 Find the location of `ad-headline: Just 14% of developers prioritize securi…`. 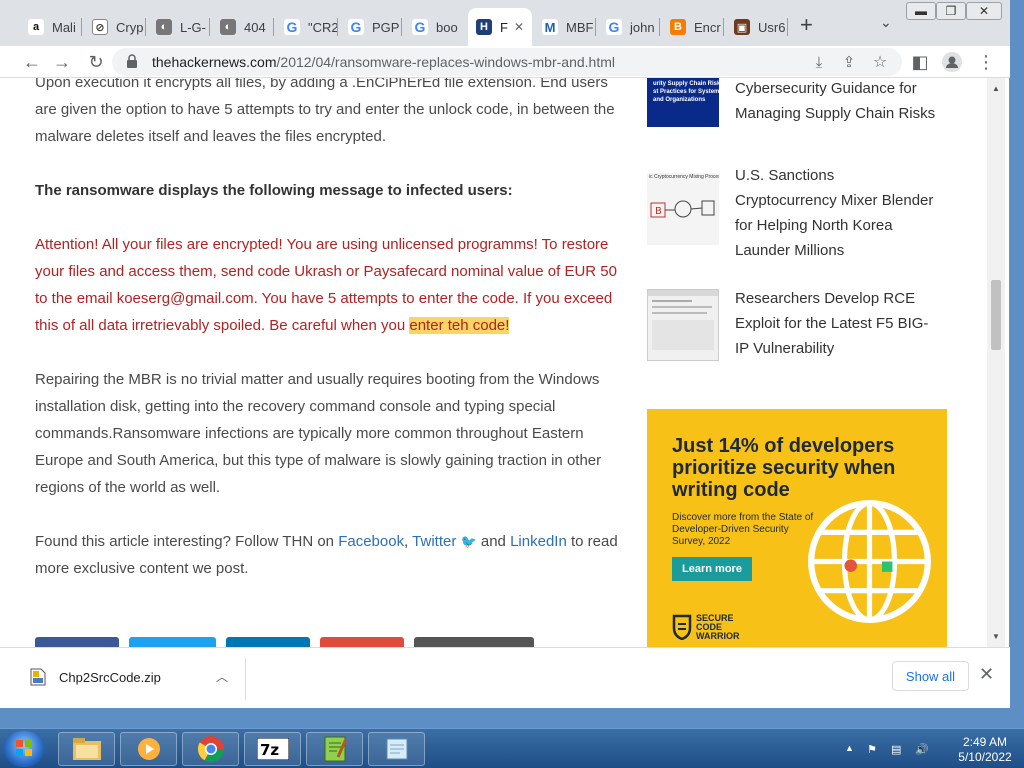

ad-headline: Just 14% of developers prioritize securi… is located at coordinates (784, 468).